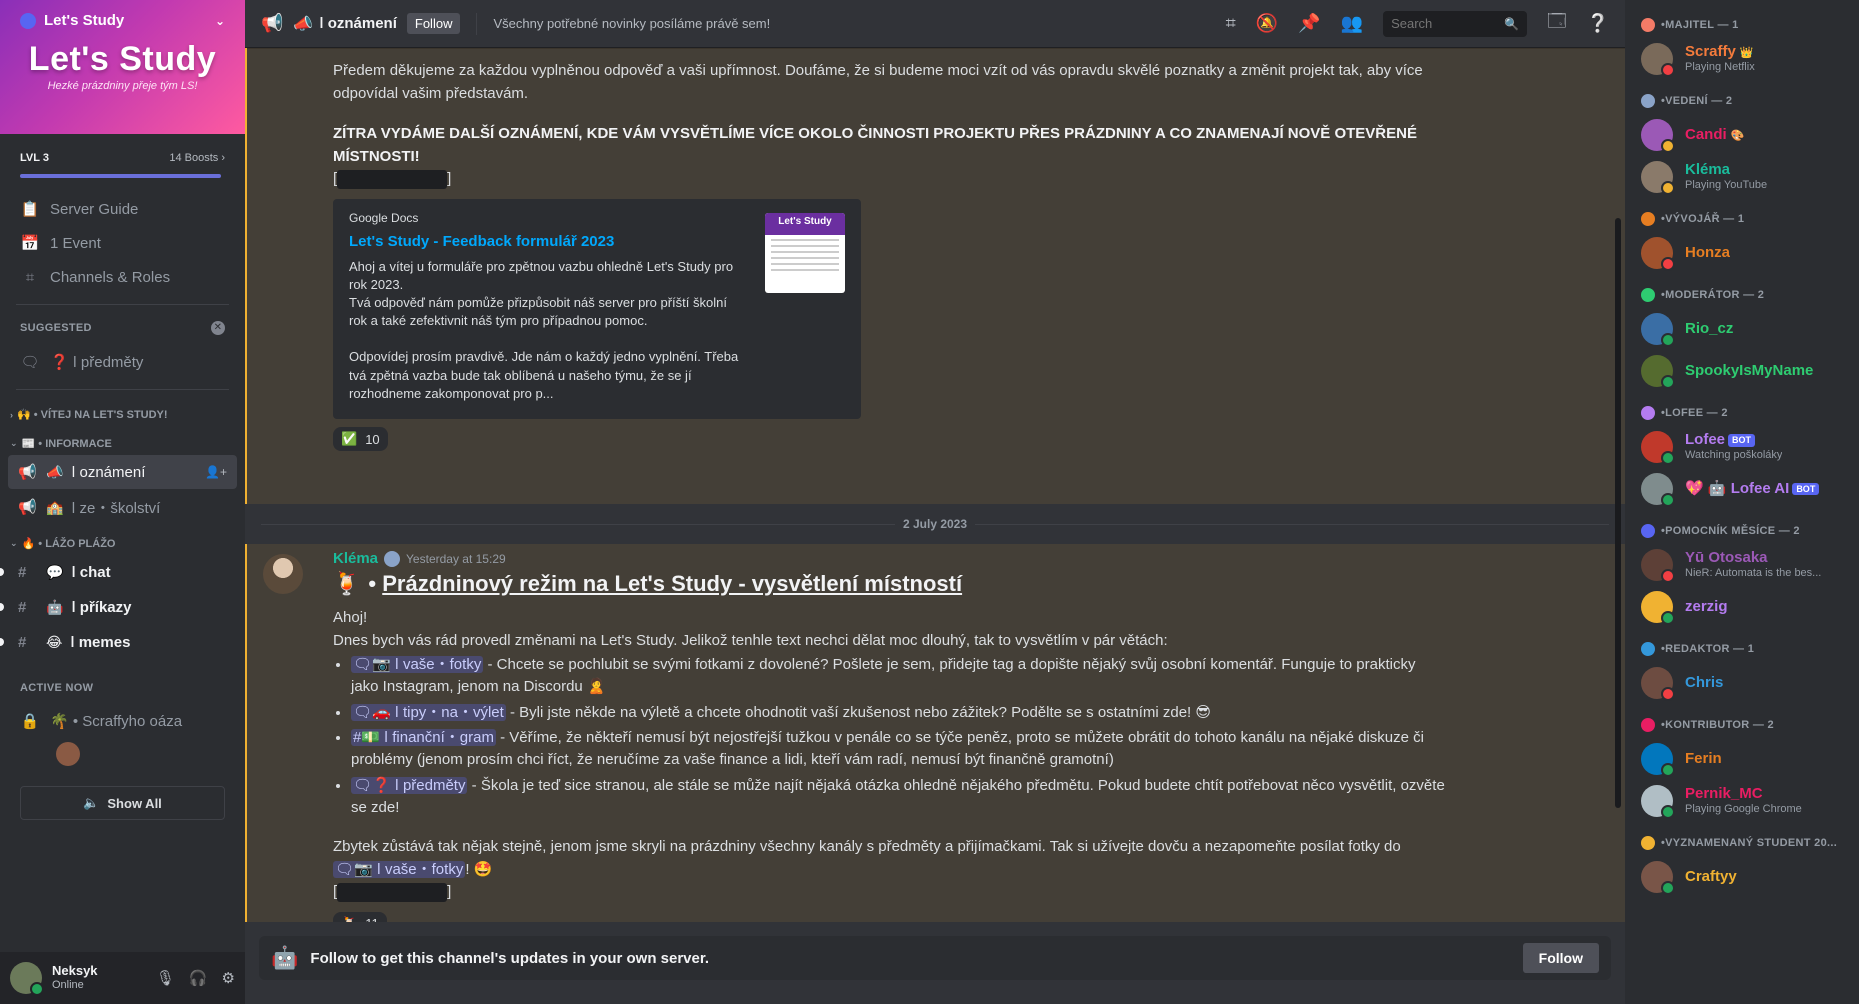 The image size is (1859, 1004). What do you see at coordinates (1512, 23) in the screenshot?
I see `search-icon: 🔍` at bounding box center [1512, 23].